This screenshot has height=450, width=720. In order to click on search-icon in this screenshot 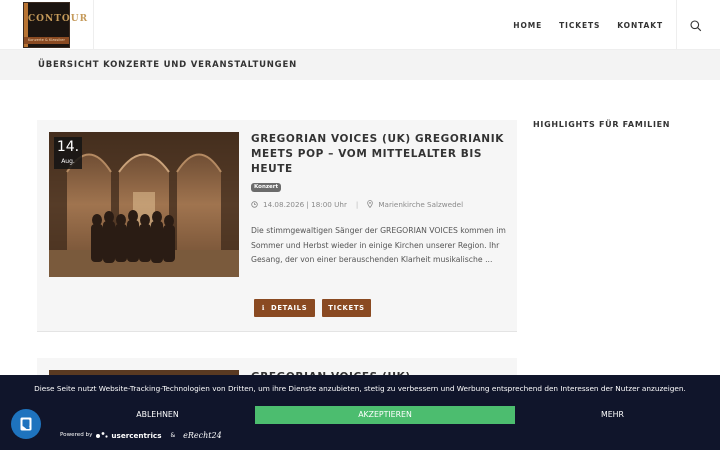, I will do `click(696, 25)`.